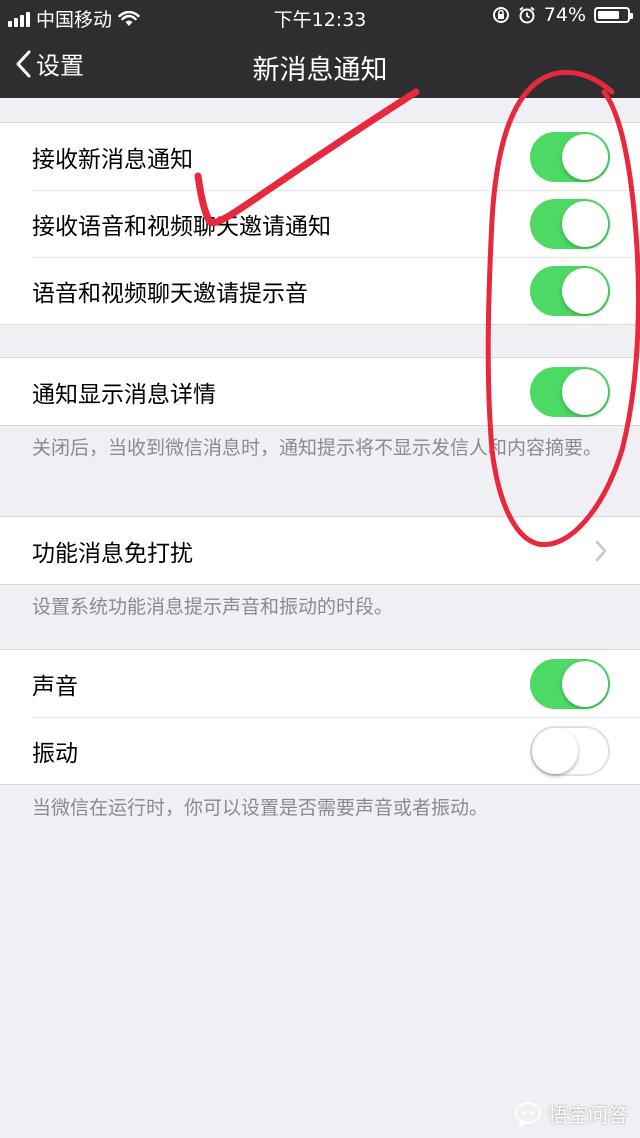  I want to click on sound-vibration-footnote: 当微信在运行时，你可以设置是否需要声音或者振动。, so click(260, 808).